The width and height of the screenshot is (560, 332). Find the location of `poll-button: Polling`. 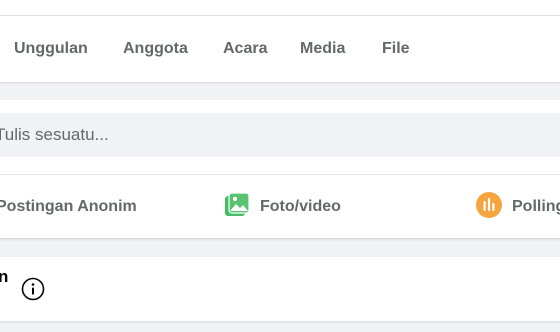

poll-button: Polling is located at coordinates (518, 207).